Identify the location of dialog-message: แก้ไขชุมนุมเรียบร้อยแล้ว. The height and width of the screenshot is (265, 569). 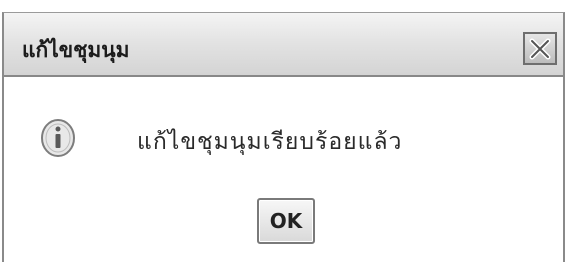
(270, 142).